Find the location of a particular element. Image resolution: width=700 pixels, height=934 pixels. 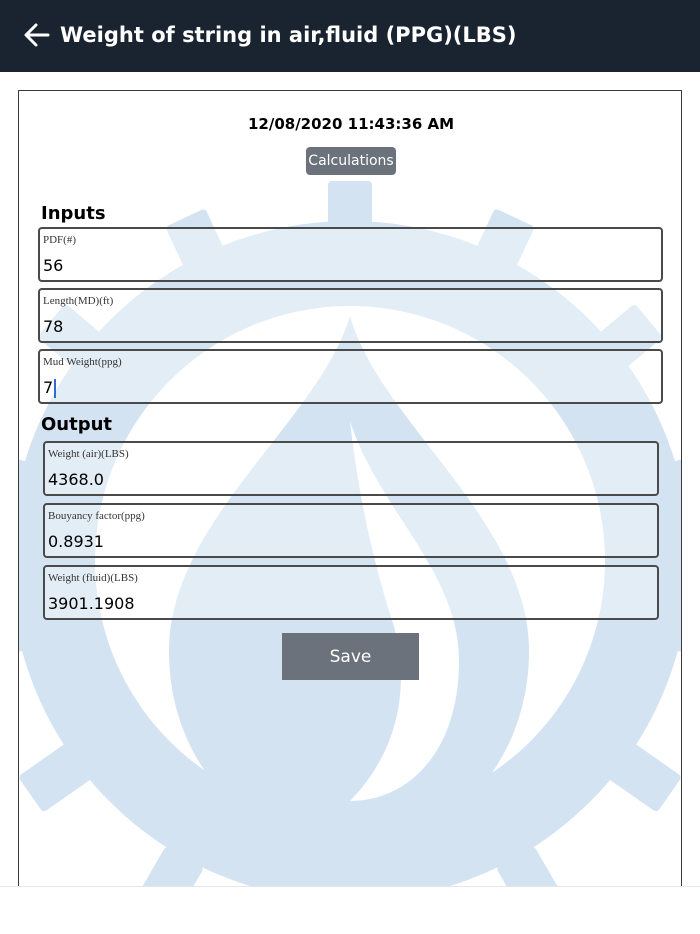

field-label: Mud Weight(ppg) is located at coordinates (82, 362).